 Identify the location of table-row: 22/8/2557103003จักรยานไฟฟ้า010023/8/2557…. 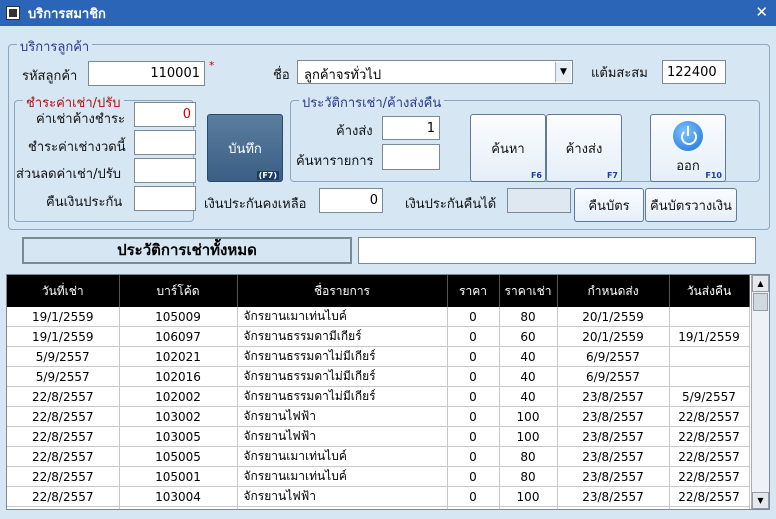
(378, 507).